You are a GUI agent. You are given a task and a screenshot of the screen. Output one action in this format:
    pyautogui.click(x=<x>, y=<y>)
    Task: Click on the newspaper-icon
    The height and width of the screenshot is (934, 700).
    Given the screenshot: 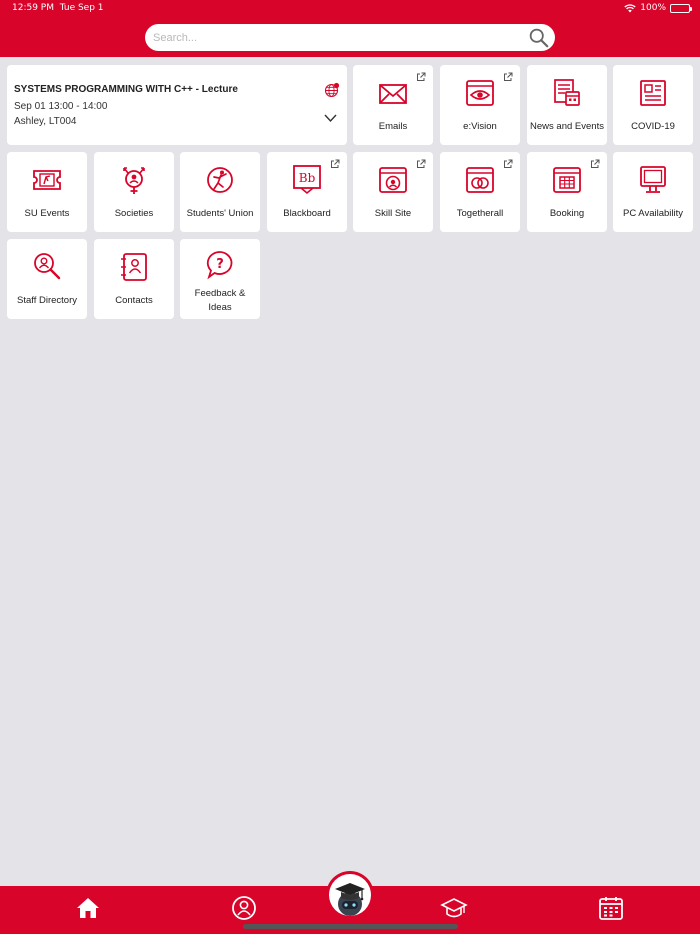 What is the action you would take?
    pyautogui.click(x=653, y=93)
    